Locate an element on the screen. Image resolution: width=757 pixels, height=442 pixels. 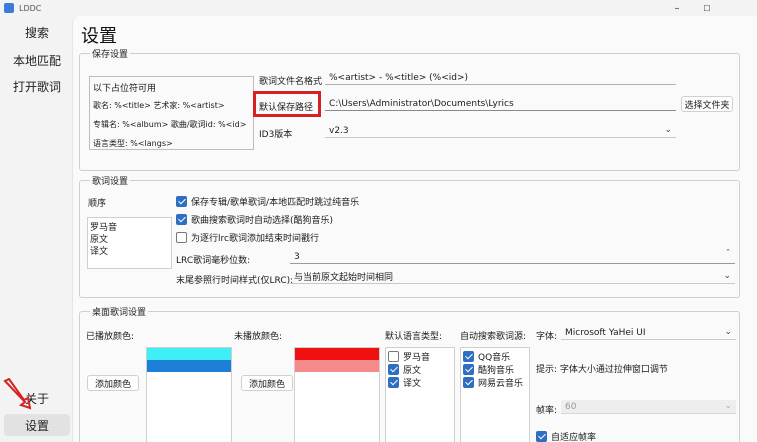
save-path-input: C:\Users\Administrator\Documents\Lyrics is located at coordinates (500, 104).